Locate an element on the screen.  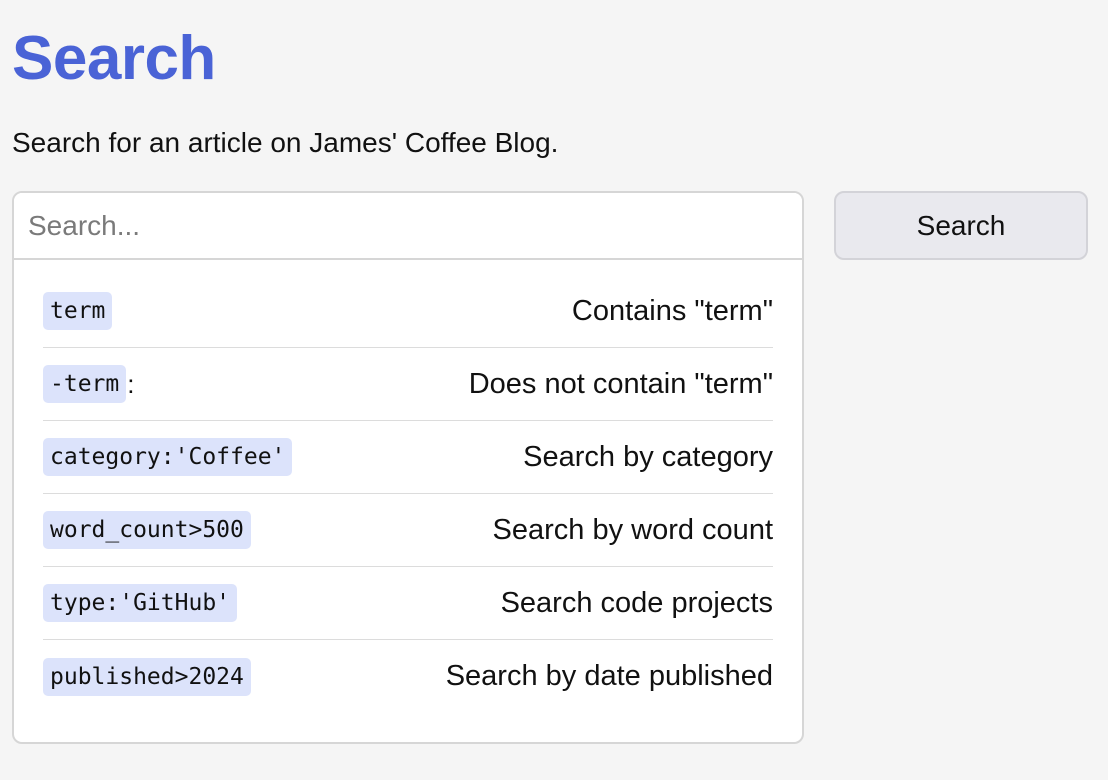
hint-row: word_count>500 Search by word count is located at coordinates (408, 530).